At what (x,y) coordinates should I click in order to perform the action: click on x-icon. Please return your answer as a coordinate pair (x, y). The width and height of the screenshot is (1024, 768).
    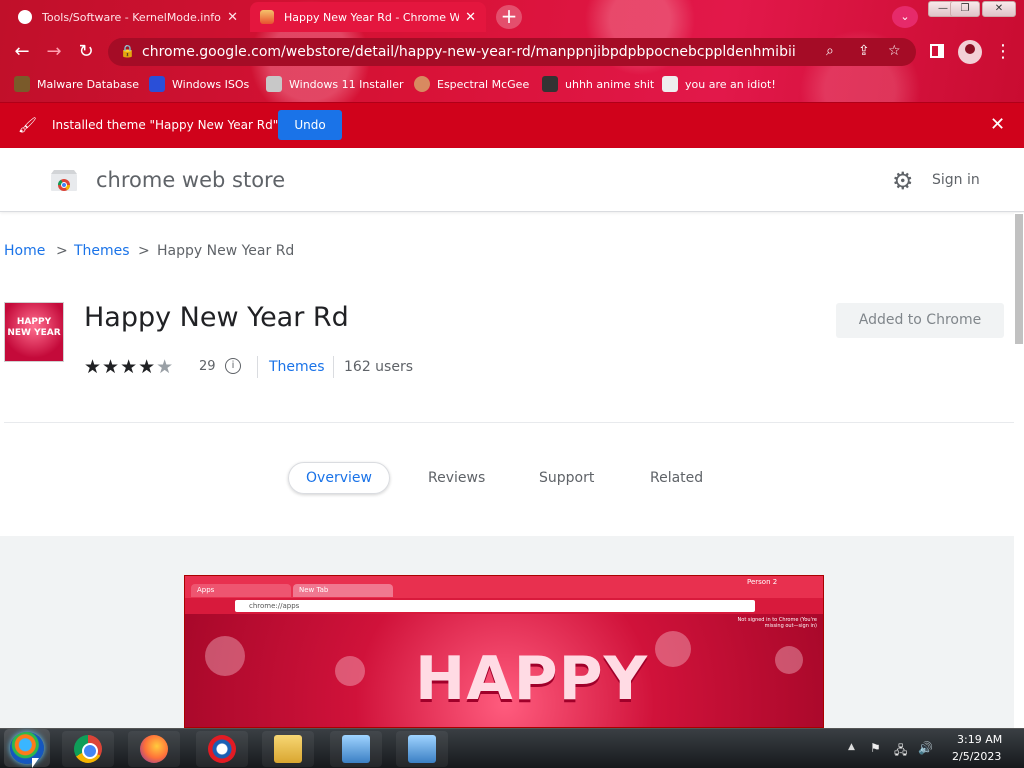
    Looking at the image, I should click on (157, 84).